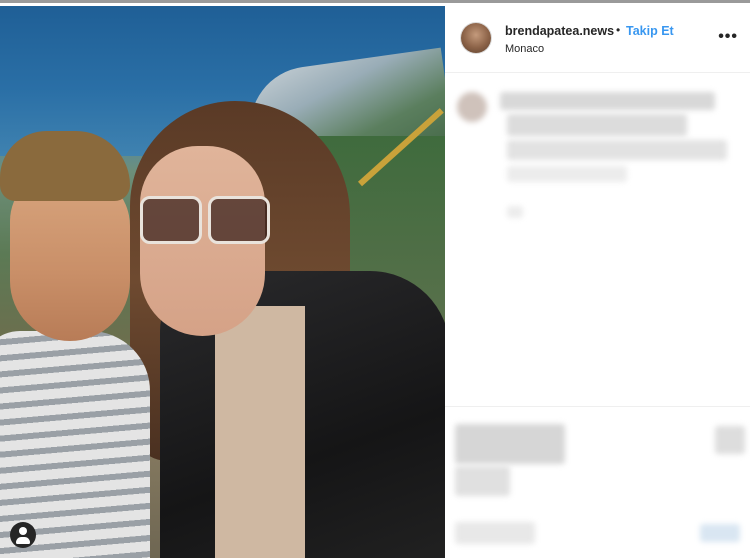  I want to click on sunglasses-right-lens, so click(239, 220).